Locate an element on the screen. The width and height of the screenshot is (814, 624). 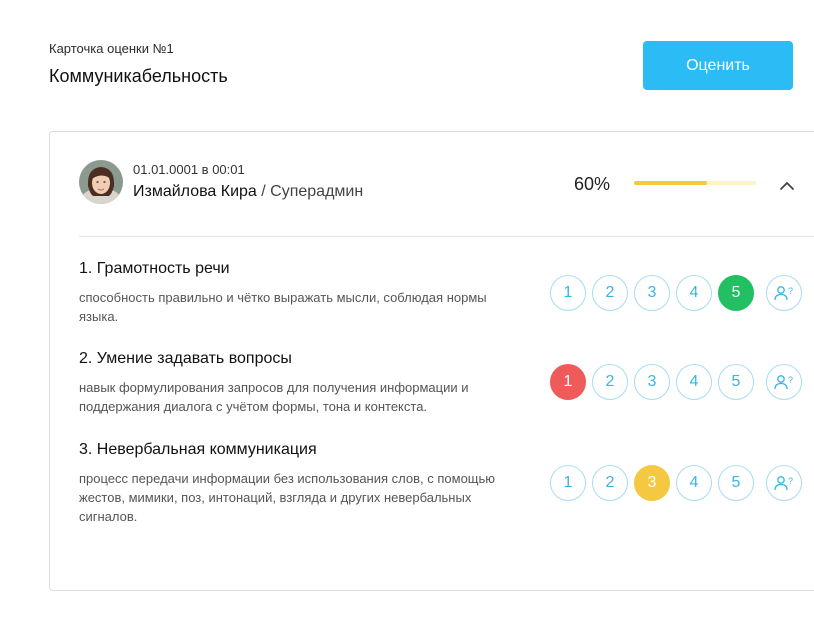
criterion-title: 2. Умение задавать вопросы is located at coordinates (185, 358).